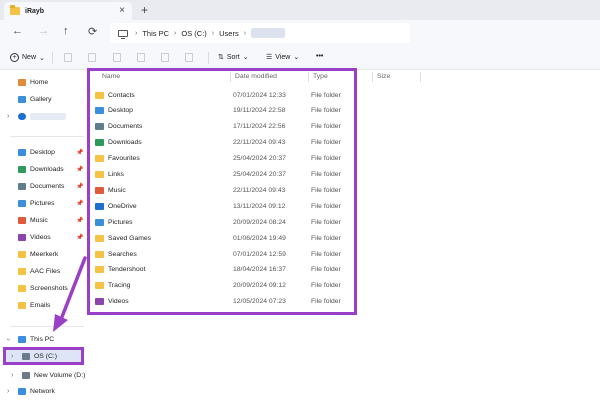  Describe the element at coordinates (22, 186) in the screenshot. I see `documents-icon` at that location.